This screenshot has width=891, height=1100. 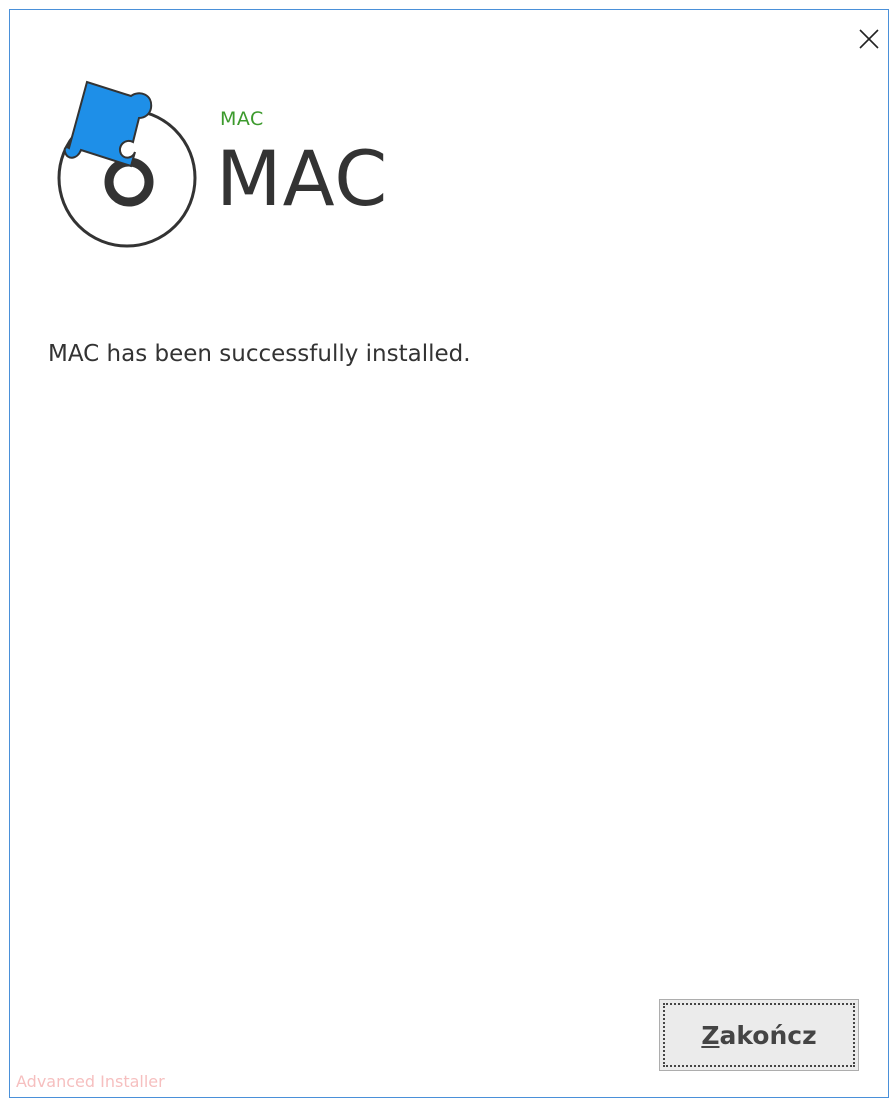 I want to click on finish-button-mnemonic: Z, so click(x=710, y=1035).